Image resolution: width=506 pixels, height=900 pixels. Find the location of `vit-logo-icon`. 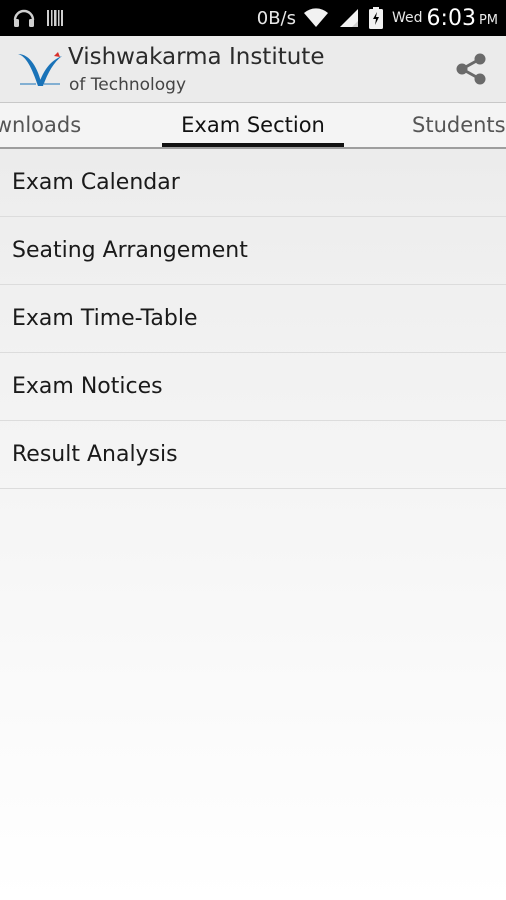

vit-logo-icon is located at coordinates (40, 69).